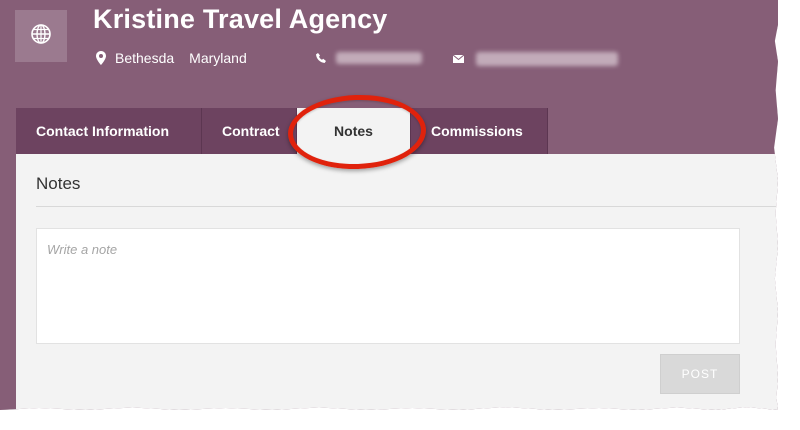 This screenshot has height=430, width=800. I want to click on location-state: Maryland, so click(218, 58).